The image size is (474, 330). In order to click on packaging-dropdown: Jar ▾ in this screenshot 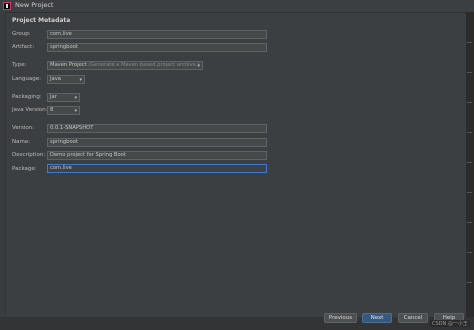, I will do `click(63, 97)`.